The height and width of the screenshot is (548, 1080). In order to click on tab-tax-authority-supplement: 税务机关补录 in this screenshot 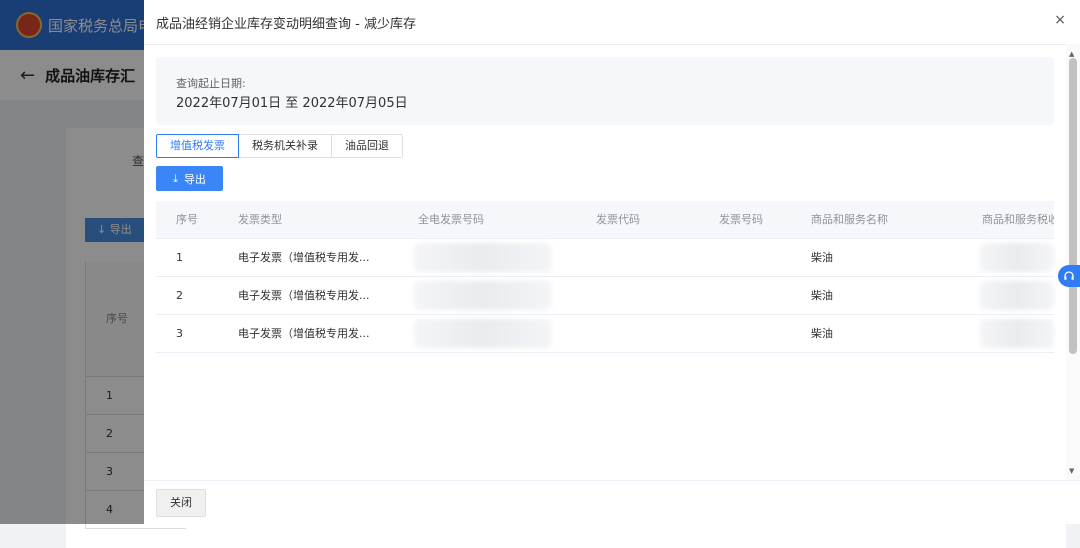, I will do `click(285, 146)`.